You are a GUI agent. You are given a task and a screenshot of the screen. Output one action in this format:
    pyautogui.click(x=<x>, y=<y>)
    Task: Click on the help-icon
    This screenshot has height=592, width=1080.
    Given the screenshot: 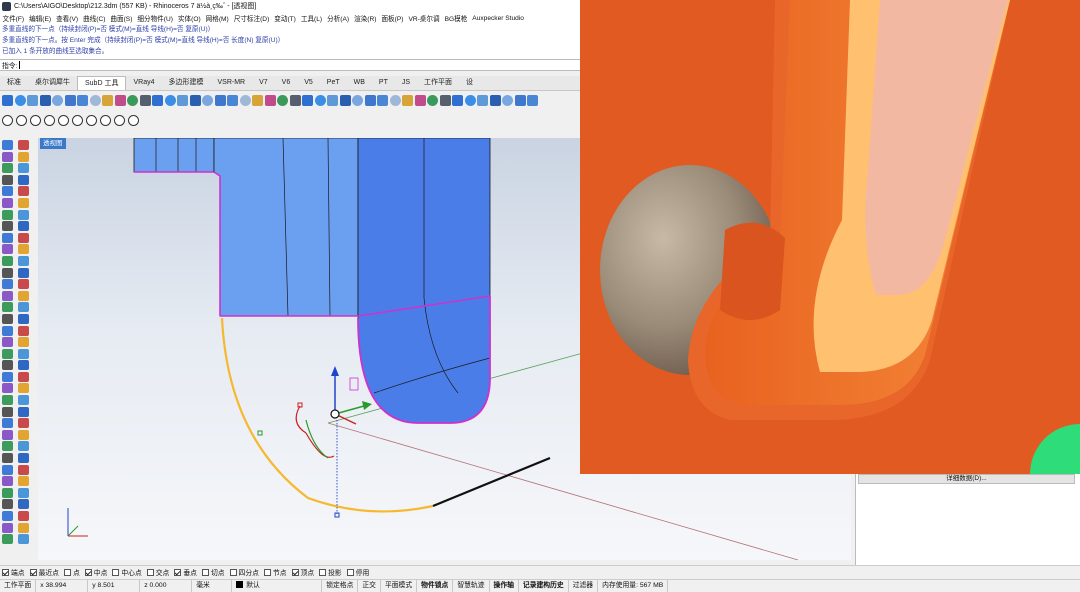 What is the action you would take?
    pyautogui.click(x=7, y=469)
    